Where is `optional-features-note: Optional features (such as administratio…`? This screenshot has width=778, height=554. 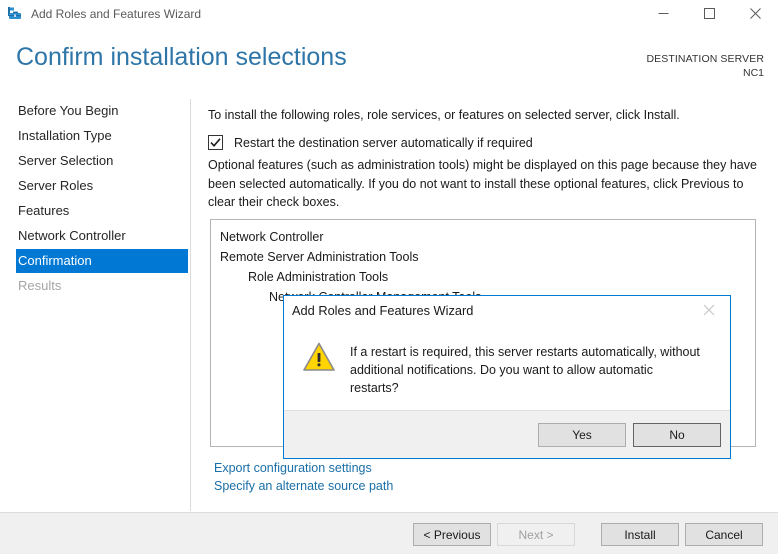
optional-features-note: Optional features (such as administratio… is located at coordinates (482, 183).